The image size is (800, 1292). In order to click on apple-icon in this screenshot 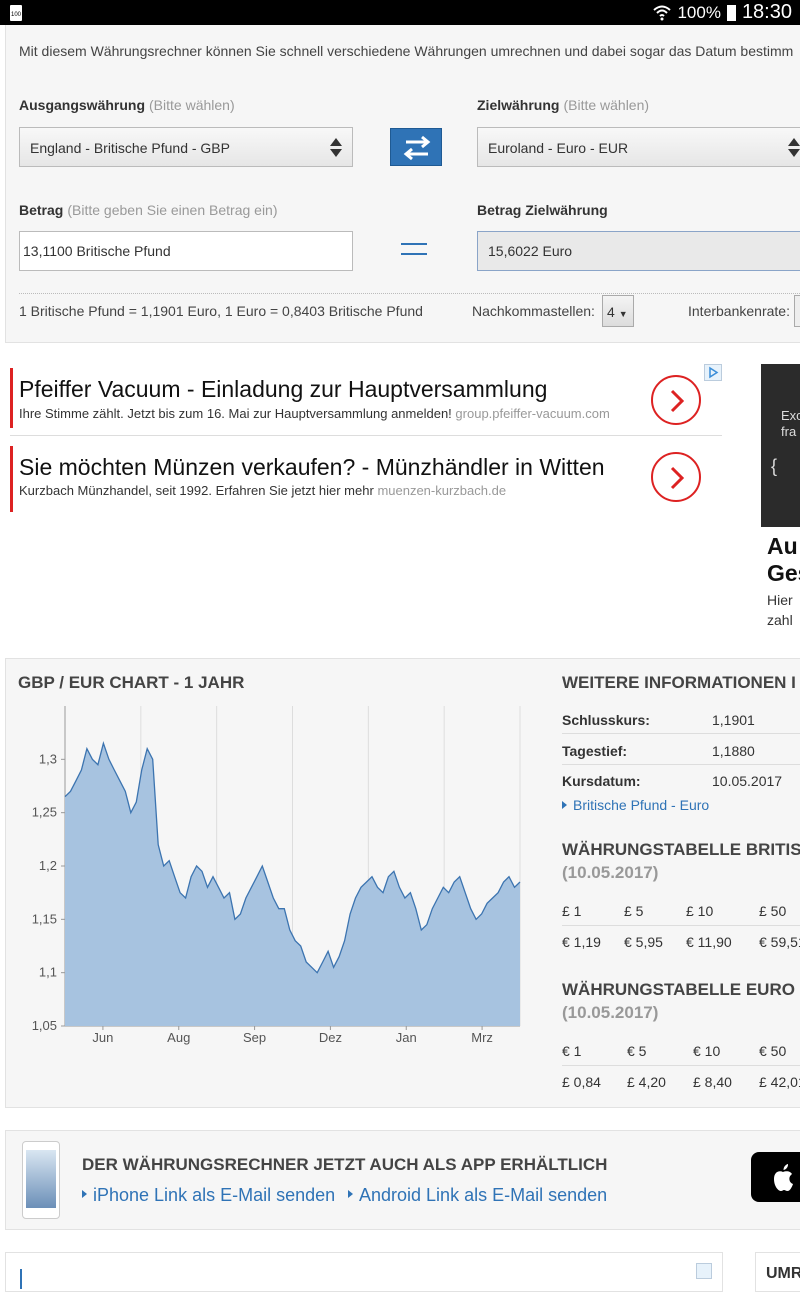, I will do `click(783, 1177)`.